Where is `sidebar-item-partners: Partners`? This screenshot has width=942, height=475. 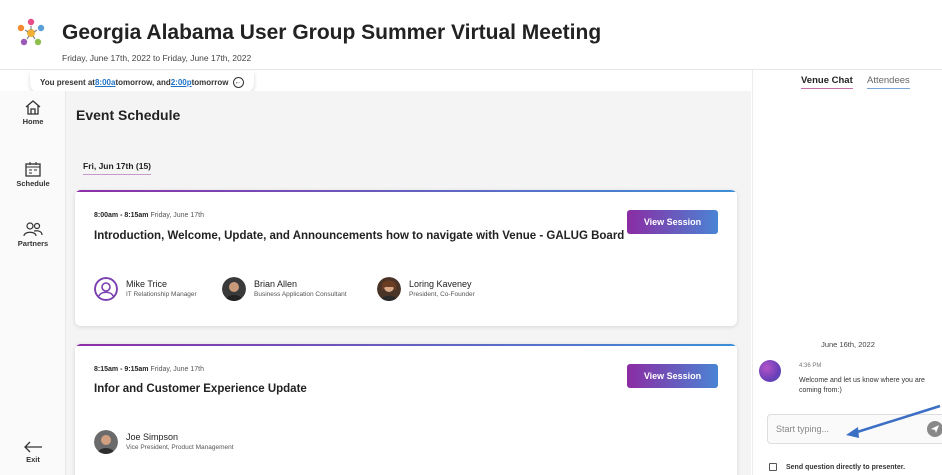 sidebar-item-partners: Partners is located at coordinates (33, 234).